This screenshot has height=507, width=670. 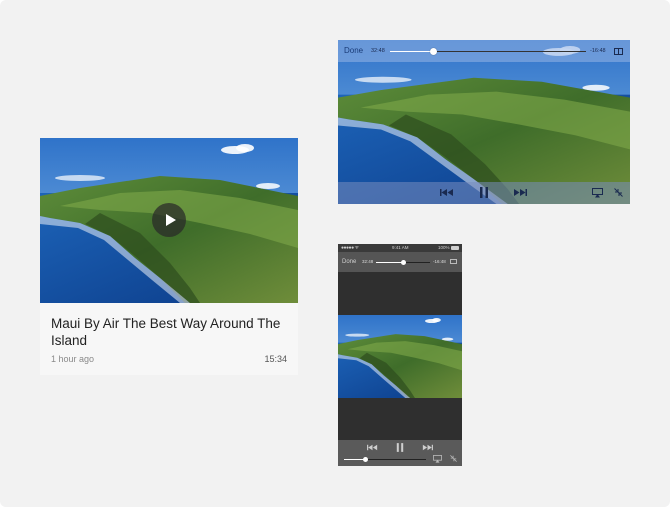 What do you see at coordinates (350, 248) in the screenshot?
I see `signal-icon: ●●●●● ᯤ` at bounding box center [350, 248].